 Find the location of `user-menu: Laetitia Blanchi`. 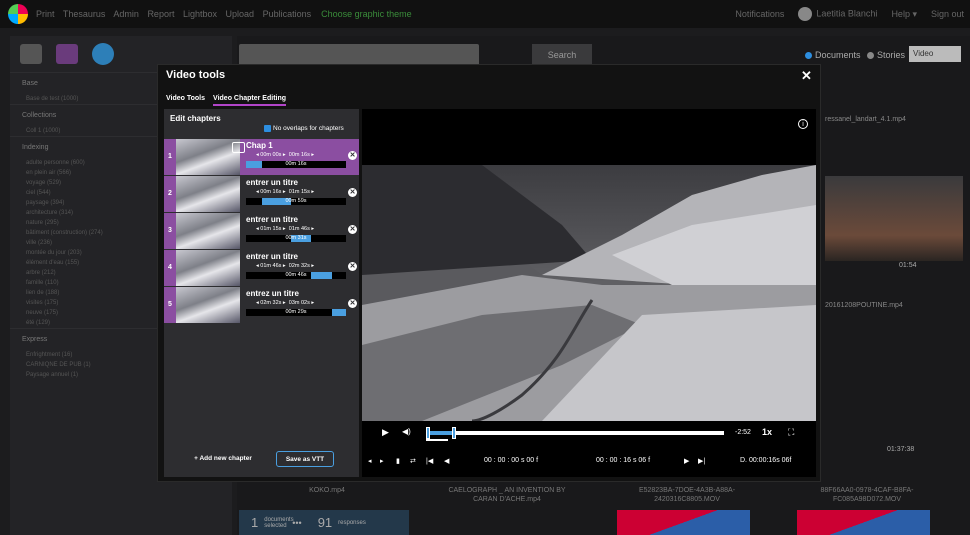

user-menu: Laetitia Blanchi is located at coordinates (837, 14).